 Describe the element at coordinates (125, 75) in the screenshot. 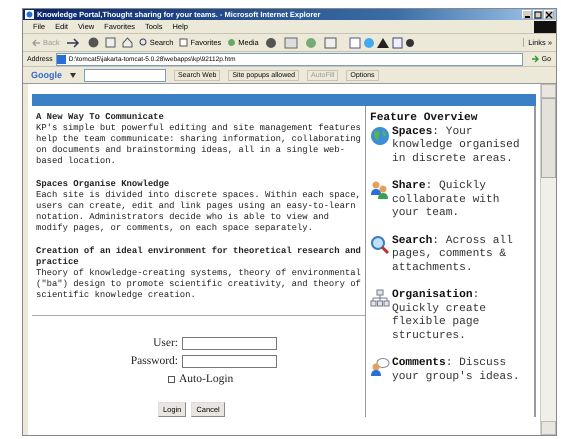

I see `google-search-field` at that location.